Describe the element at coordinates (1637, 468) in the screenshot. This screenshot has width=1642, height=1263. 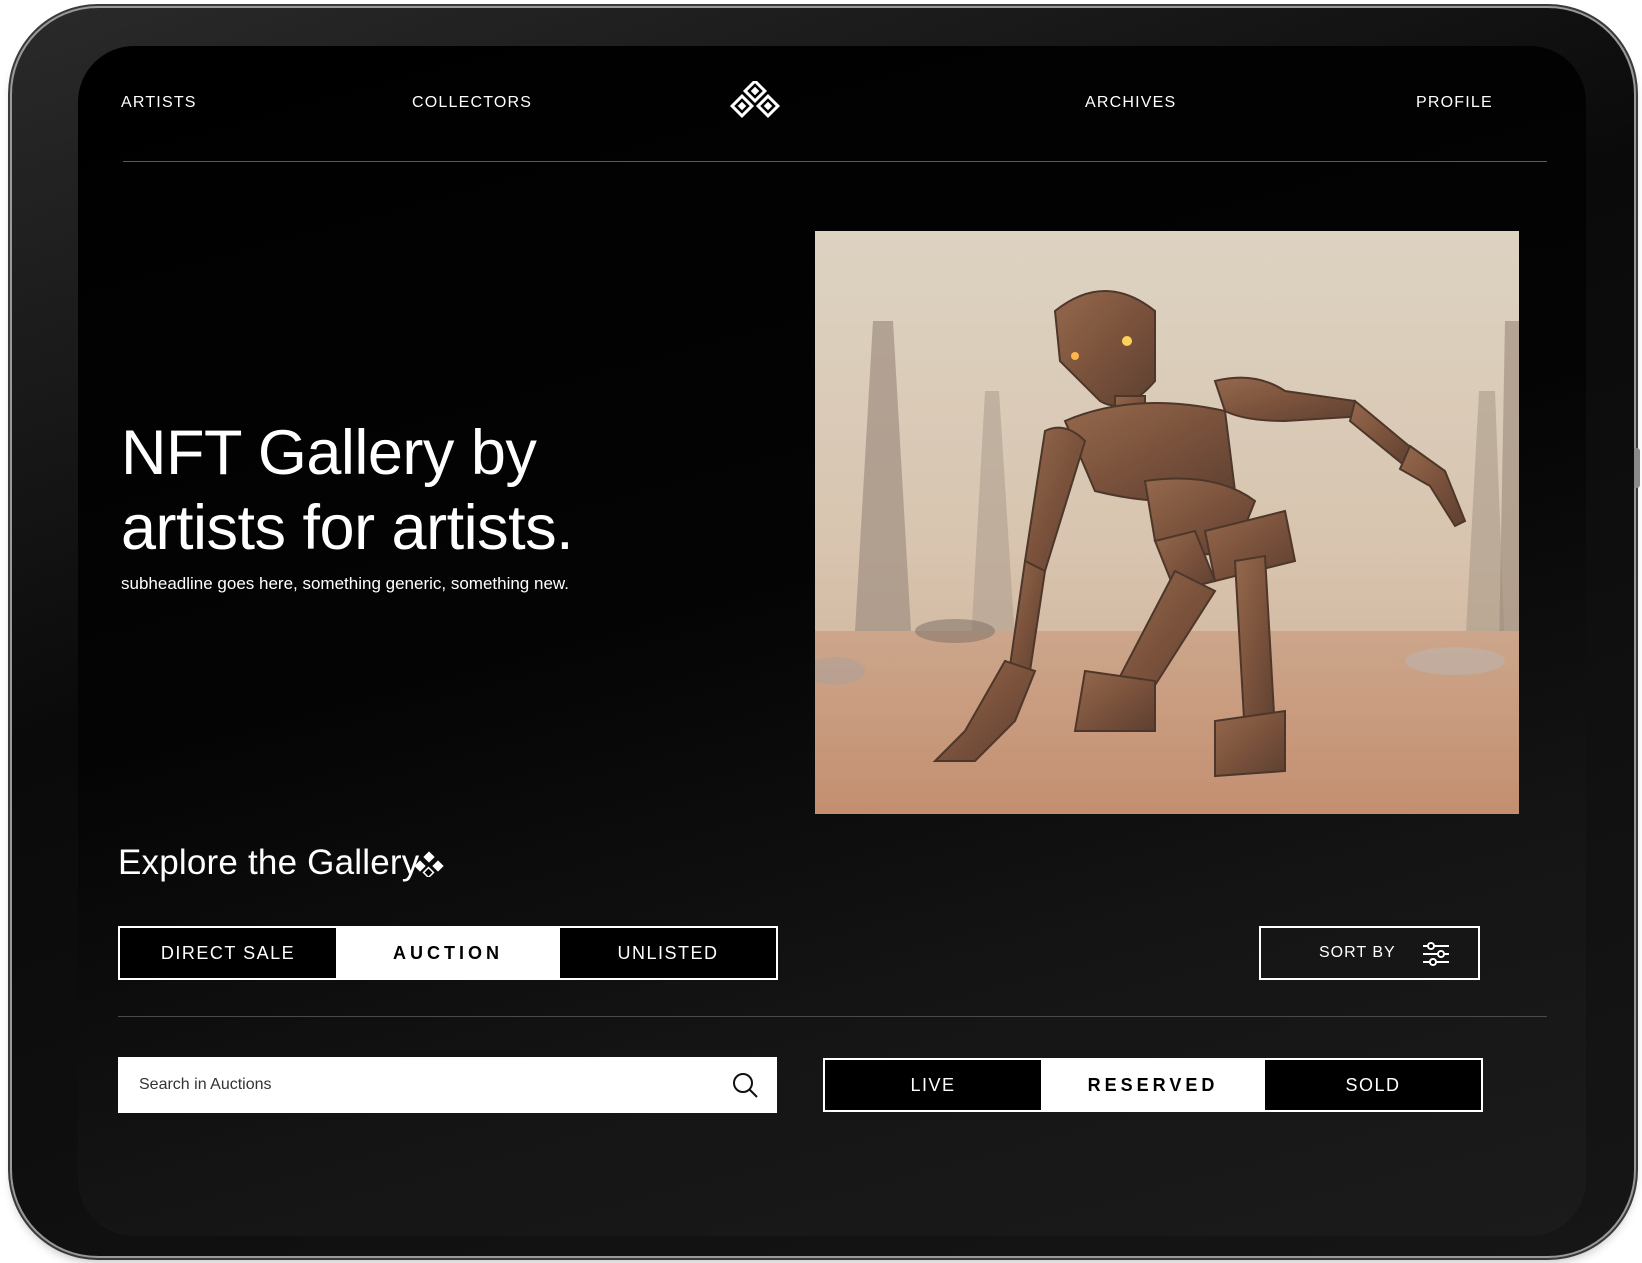
I see `side-button` at that location.